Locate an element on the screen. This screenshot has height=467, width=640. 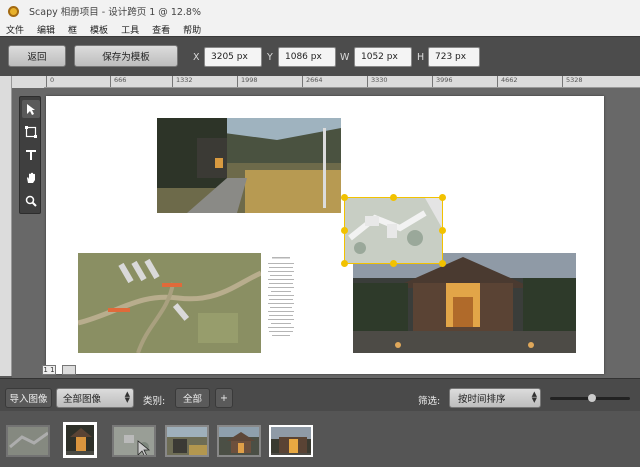
ruler-tick-label: 4662 is located at coordinates (509, 80).